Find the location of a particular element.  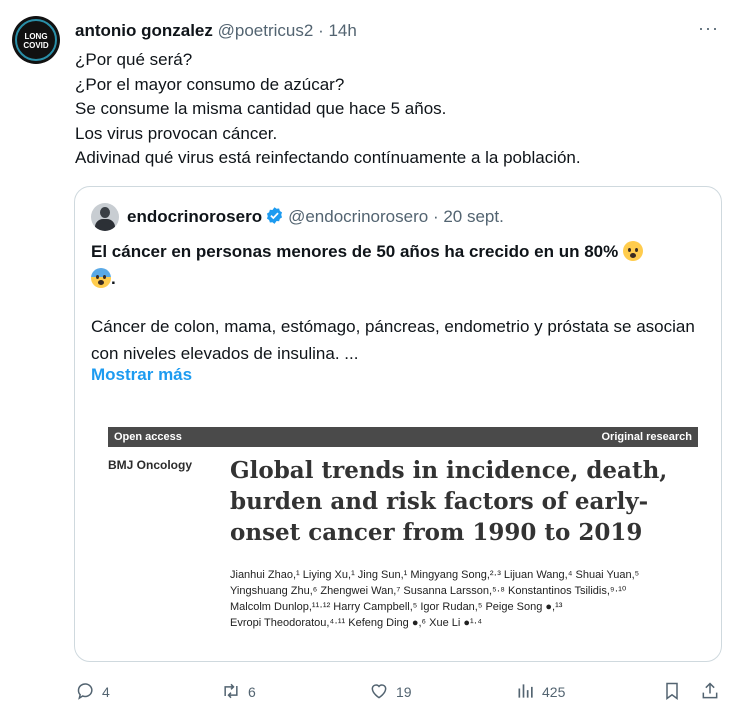

avatar-body is located at coordinates (105, 225).